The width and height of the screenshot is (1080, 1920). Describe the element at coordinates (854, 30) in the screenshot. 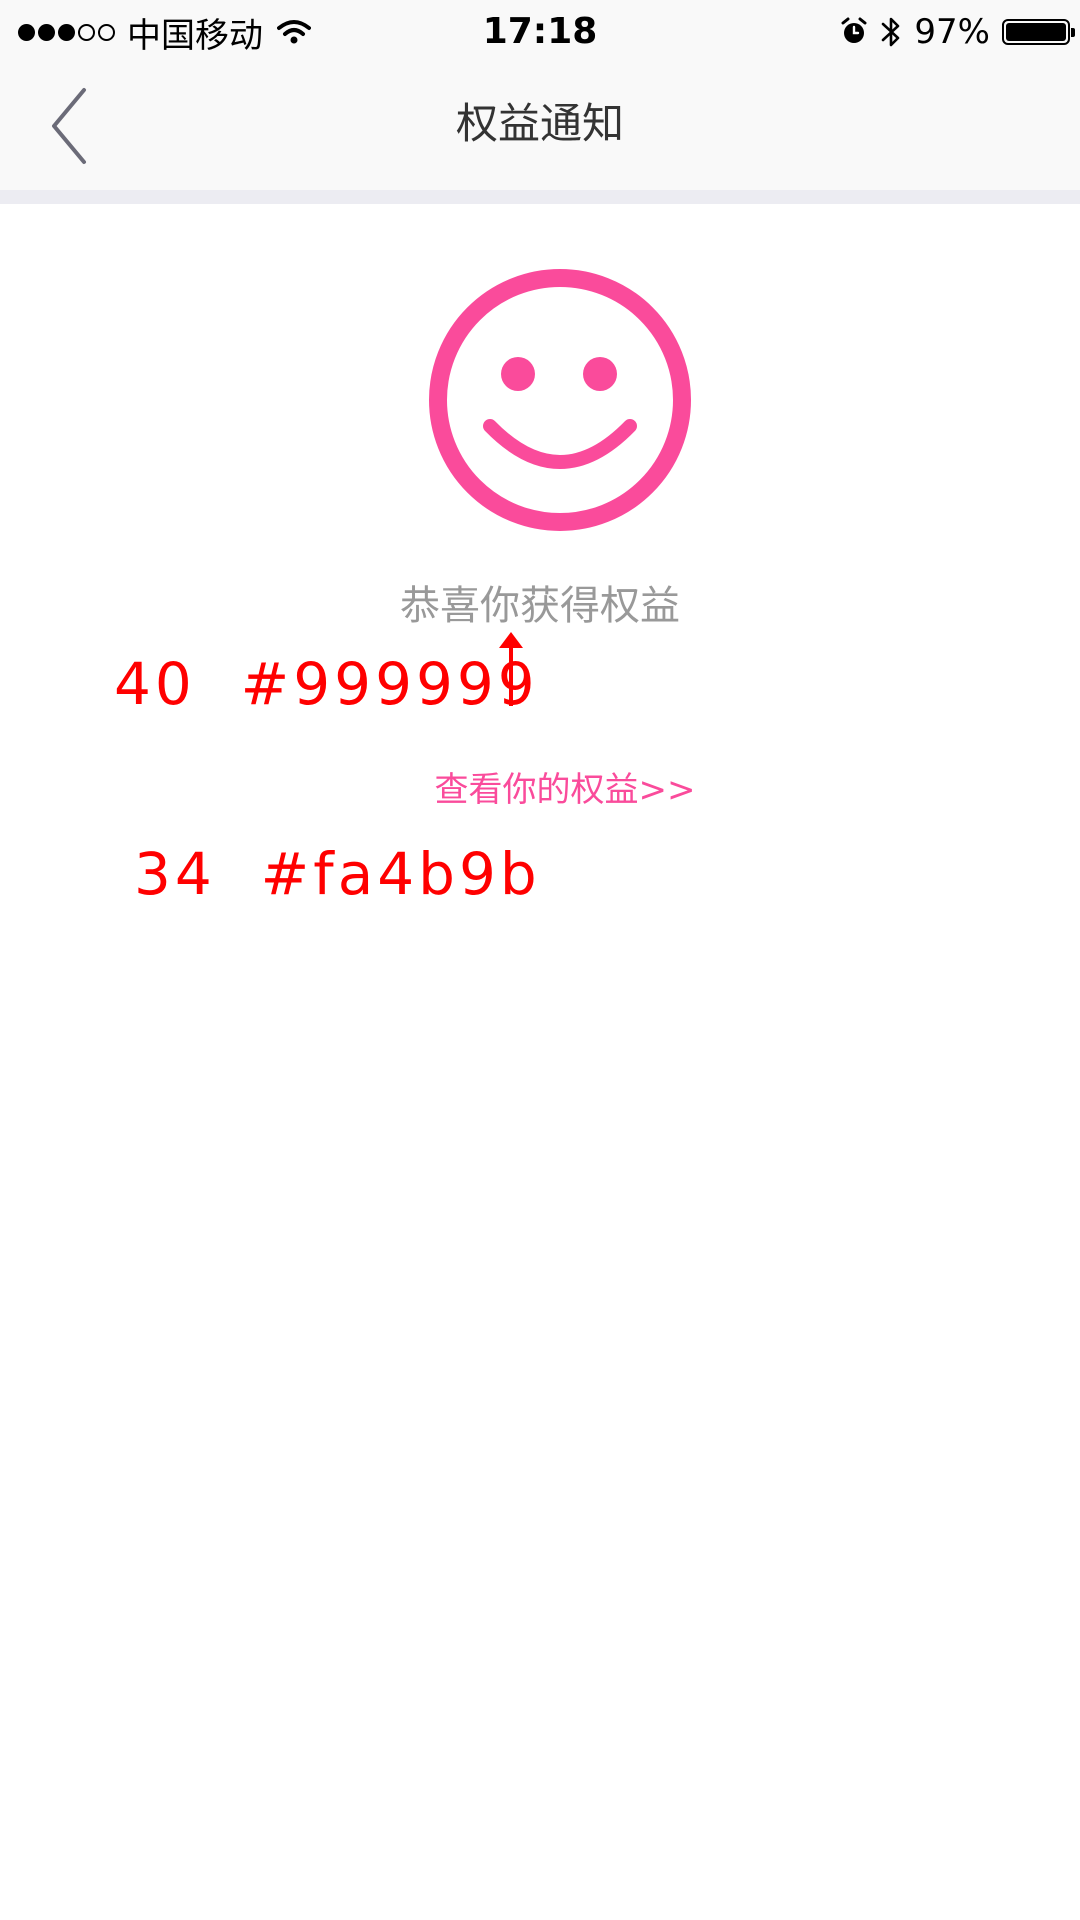

I see `alarm-icon` at that location.